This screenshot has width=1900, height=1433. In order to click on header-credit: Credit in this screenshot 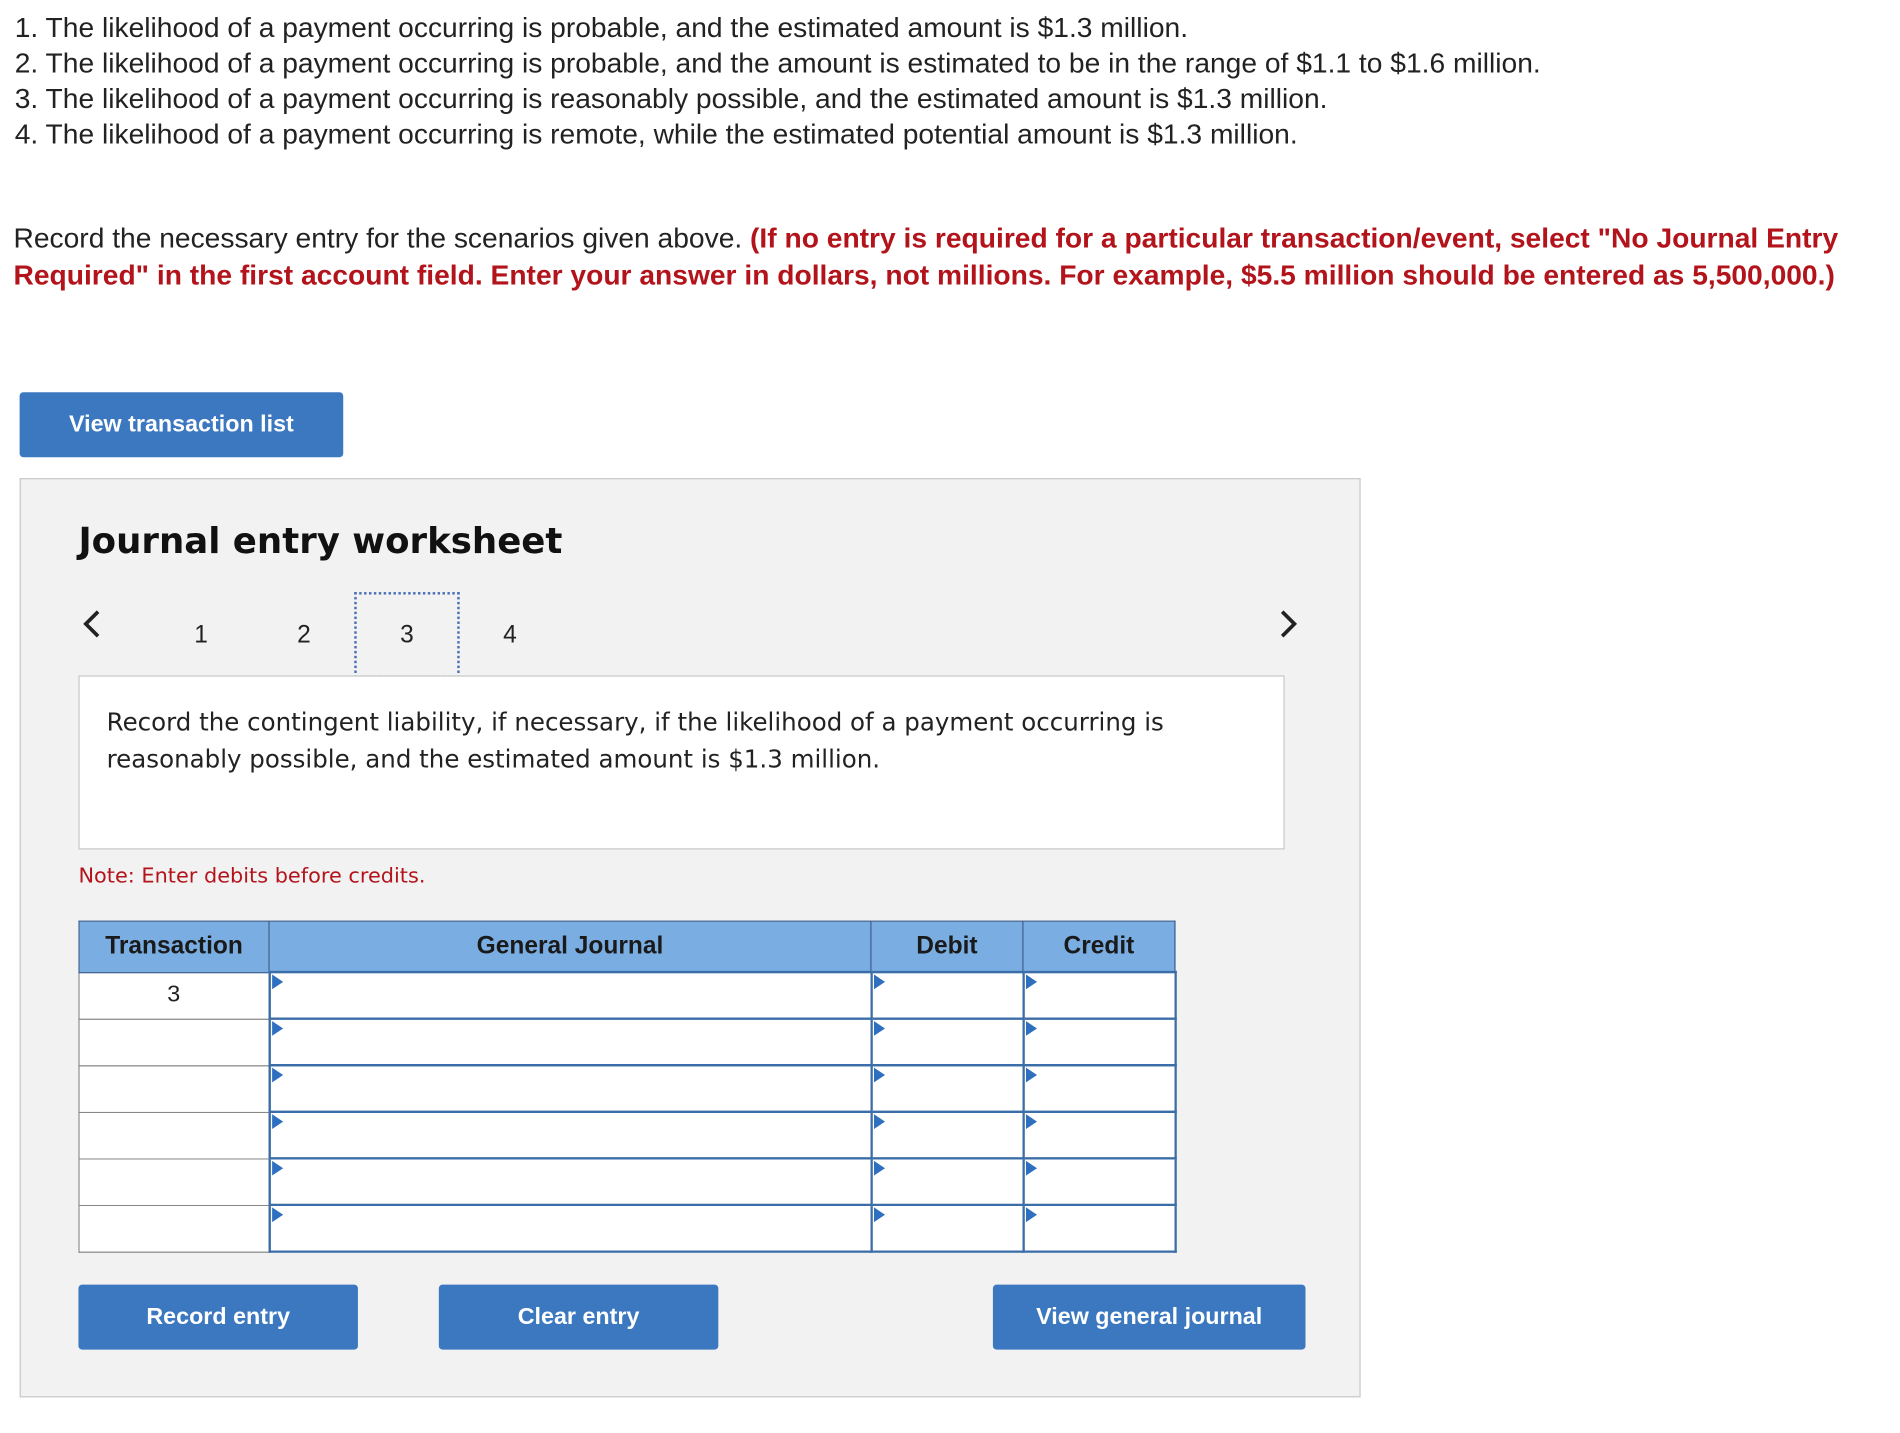, I will do `click(1099, 946)`.